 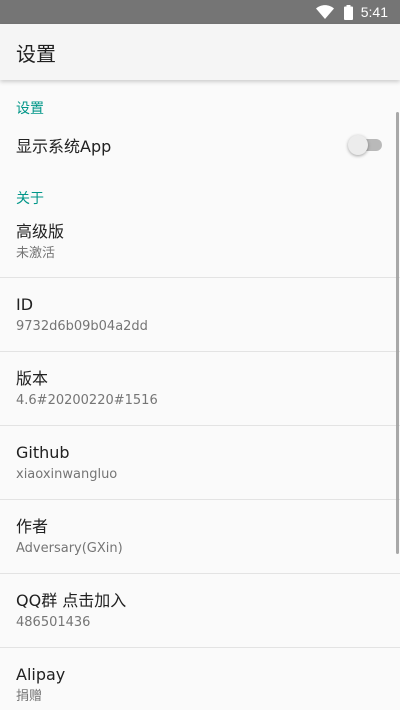 What do you see at coordinates (397, 333) in the screenshot?
I see `scrollbar` at bounding box center [397, 333].